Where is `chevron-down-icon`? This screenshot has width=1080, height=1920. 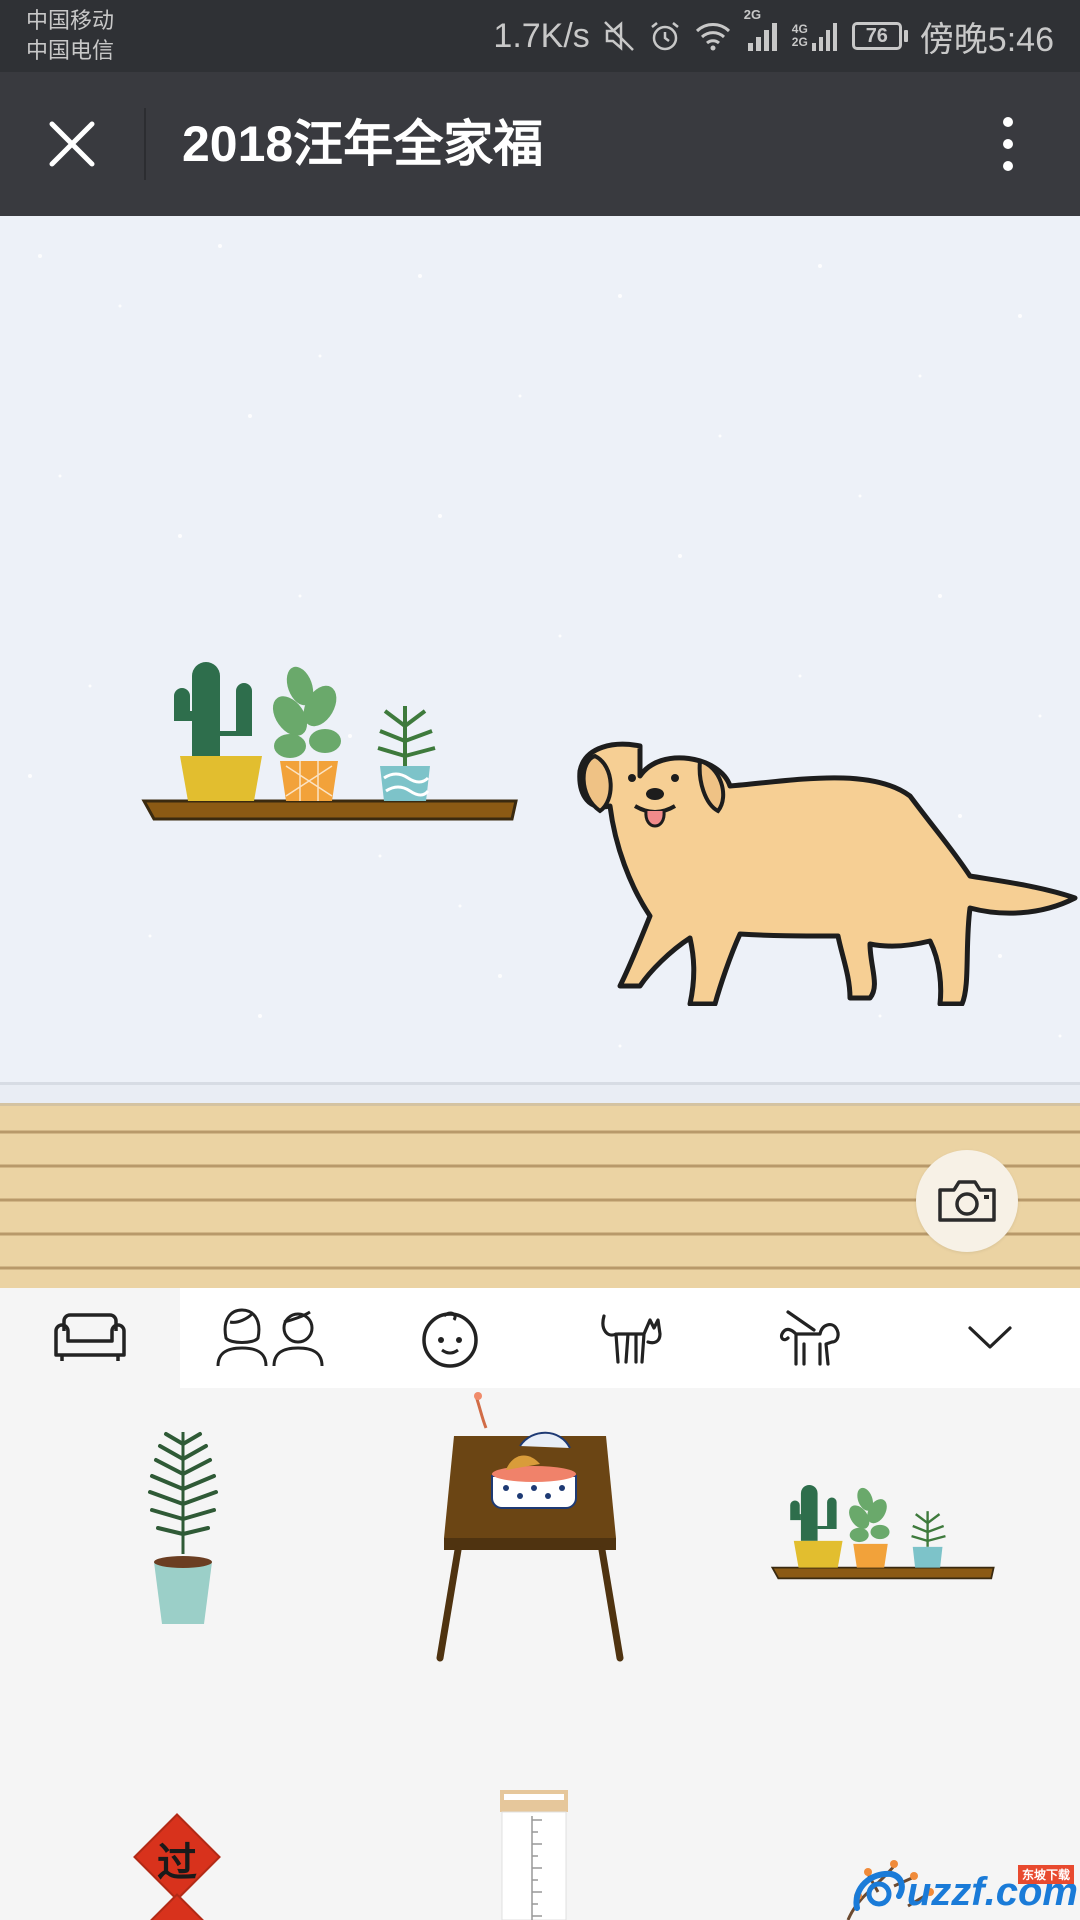
chevron-down-icon is located at coordinates (990, 1337).